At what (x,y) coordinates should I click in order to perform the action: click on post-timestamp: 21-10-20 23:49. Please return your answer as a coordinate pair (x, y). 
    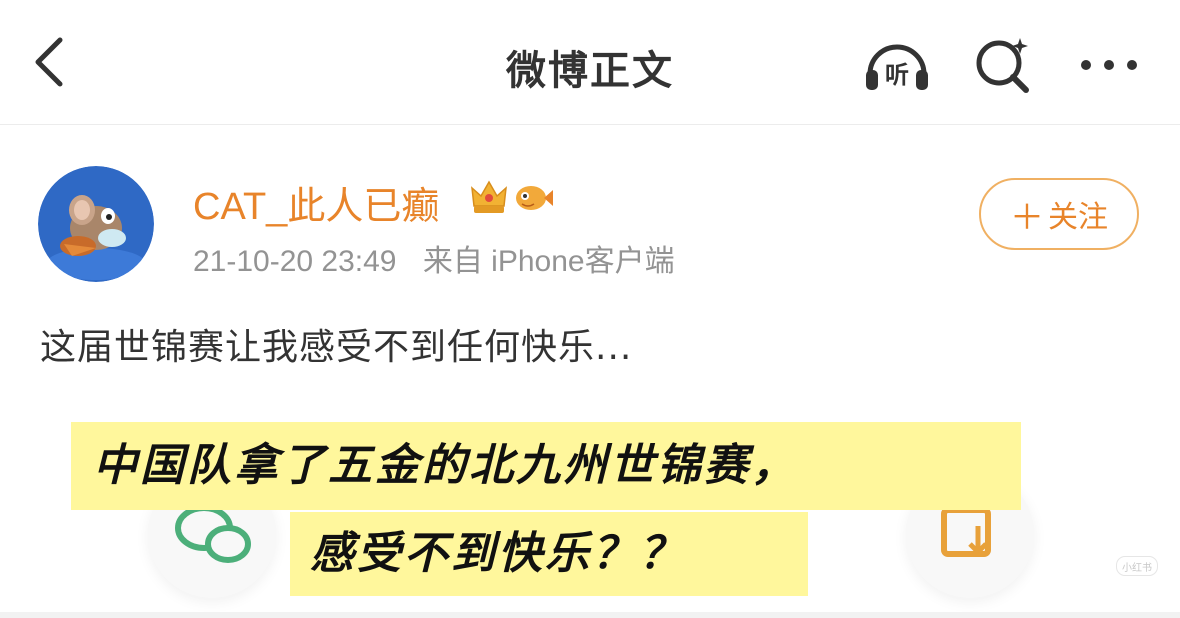
    Looking at the image, I should click on (295, 261).